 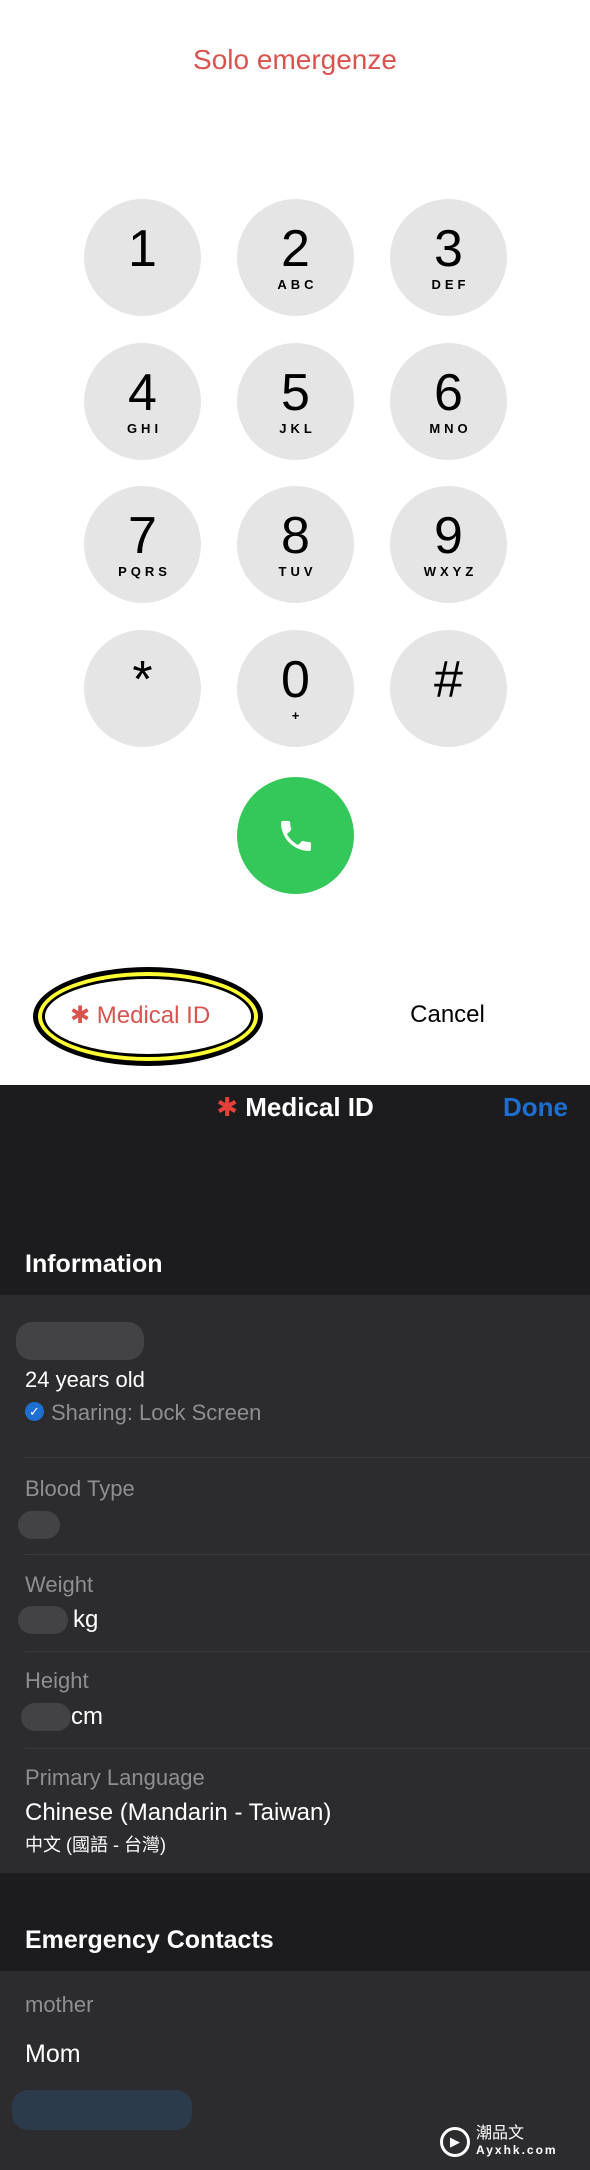 I want to click on key-digit: 3, so click(x=448, y=249).